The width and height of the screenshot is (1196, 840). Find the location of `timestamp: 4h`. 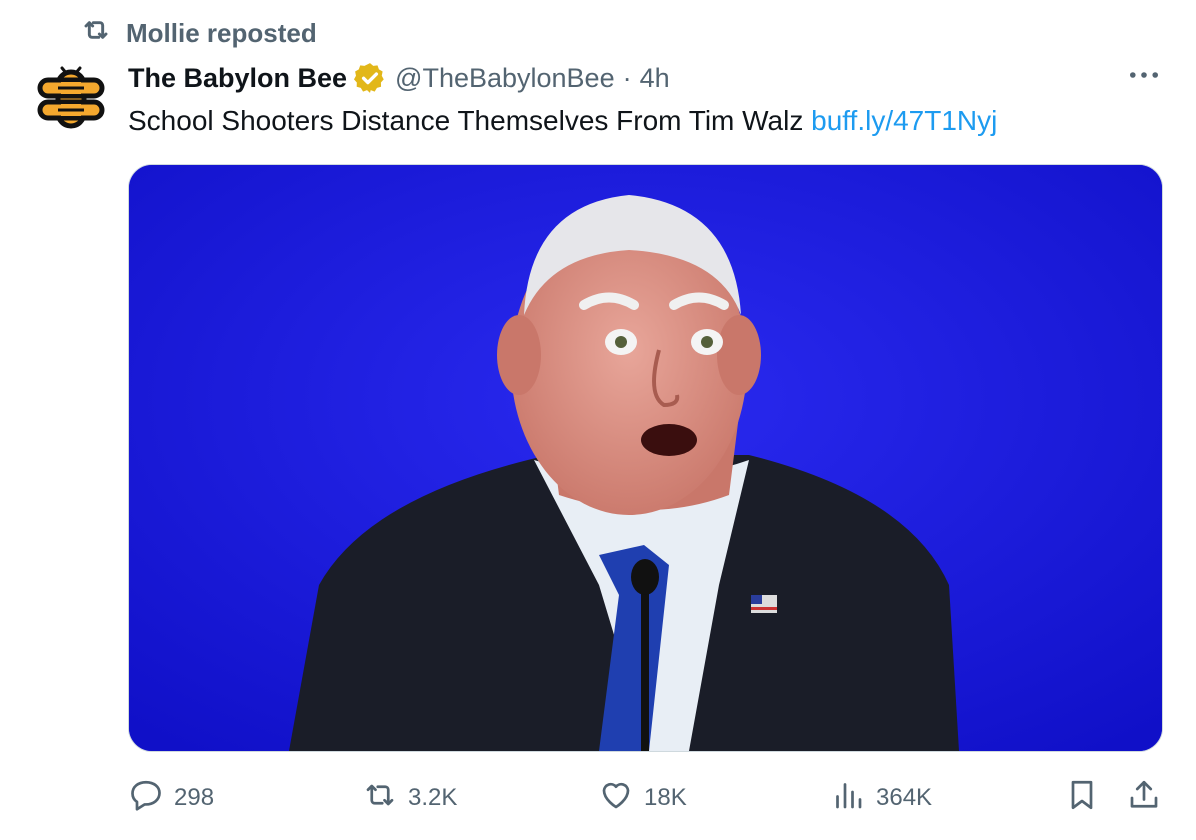

timestamp: 4h is located at coordinates (655, 78).